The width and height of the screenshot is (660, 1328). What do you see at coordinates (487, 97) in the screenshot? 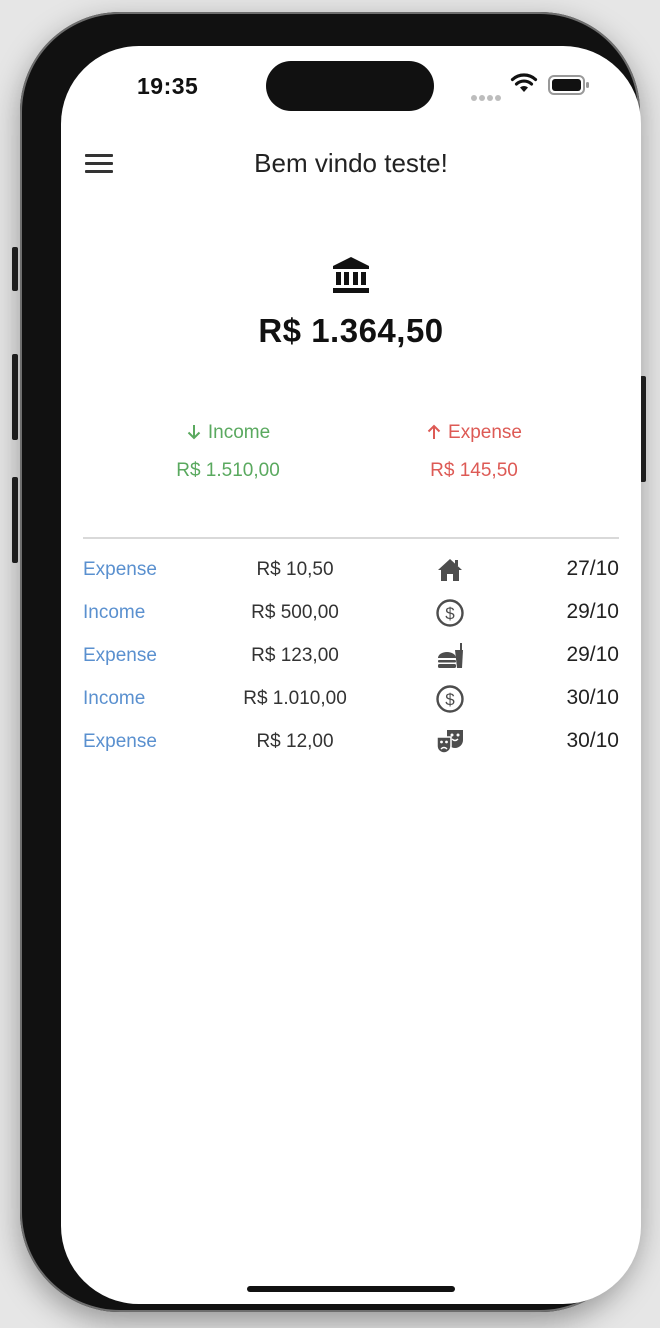
I see `cellular-signal-icon` at bounding box center [487, 97].